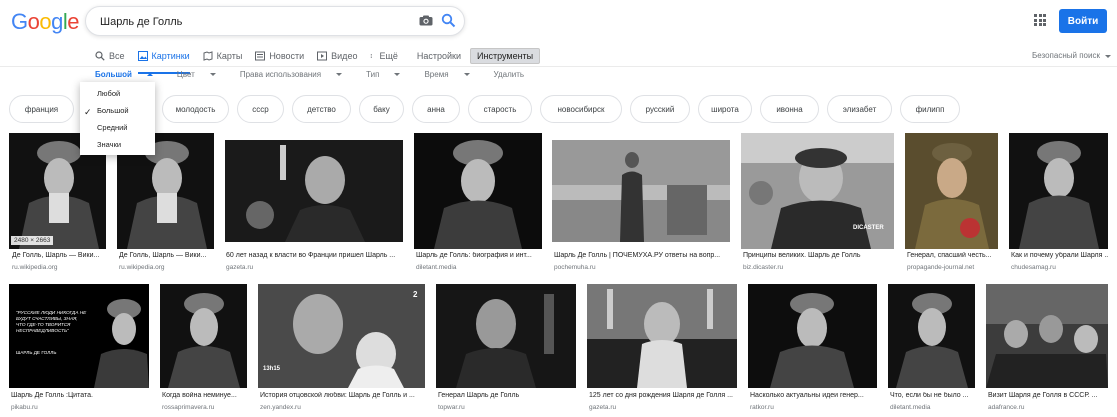  What do you see at coordinates (287, 56) in the screenshot?
I see `tab-label: Новости` at bounding box center [287, 56].